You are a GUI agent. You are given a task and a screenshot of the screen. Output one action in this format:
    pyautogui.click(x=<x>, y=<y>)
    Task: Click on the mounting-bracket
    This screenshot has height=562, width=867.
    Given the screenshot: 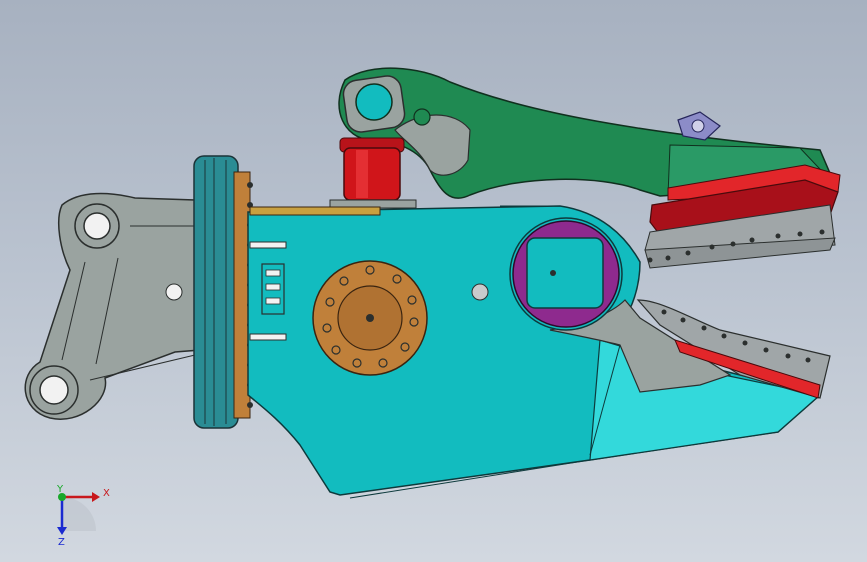 What is the action you would take?
    pyautogui.click(x=112, y=306)
    